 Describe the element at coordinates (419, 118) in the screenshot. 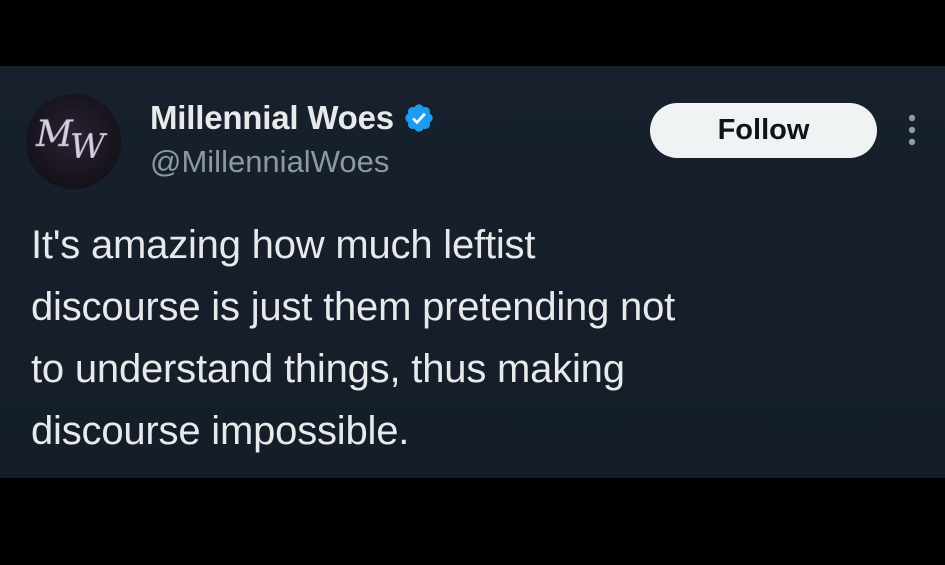

I see `verified-badge-icon` at that location.